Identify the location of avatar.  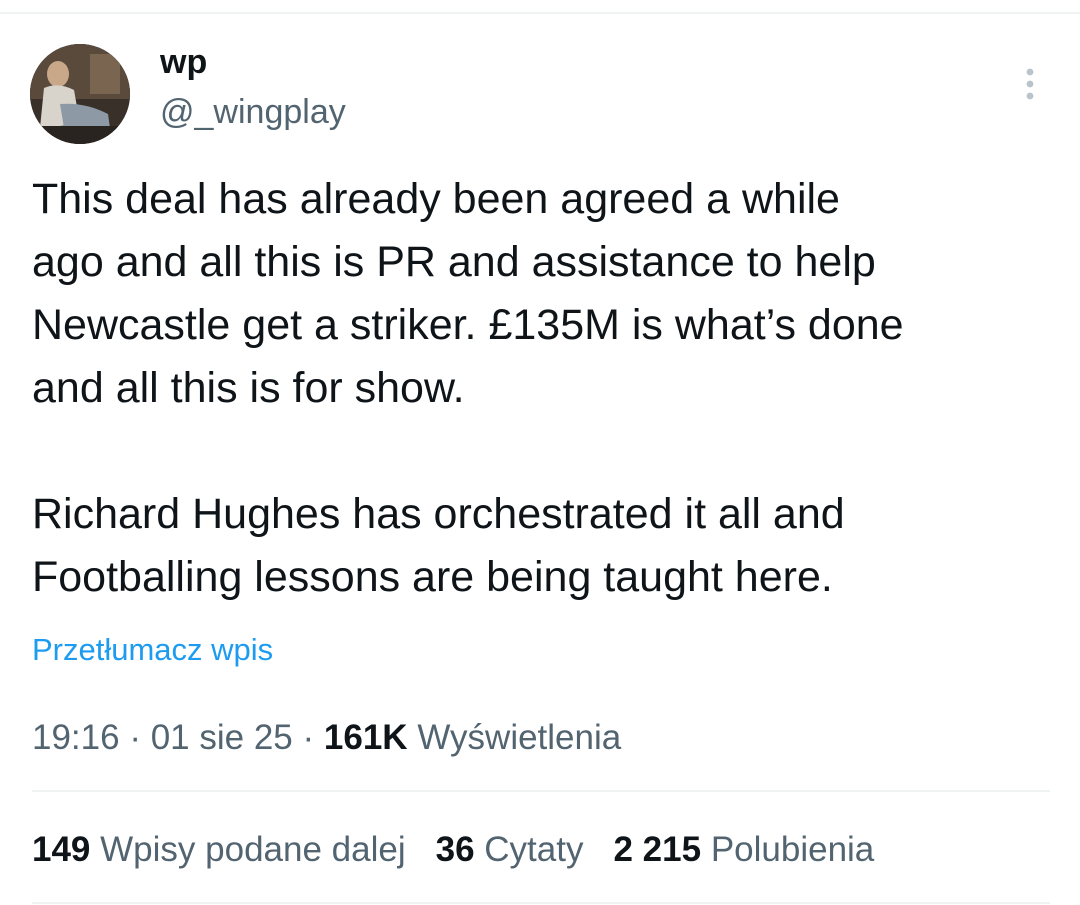
(80, 94).